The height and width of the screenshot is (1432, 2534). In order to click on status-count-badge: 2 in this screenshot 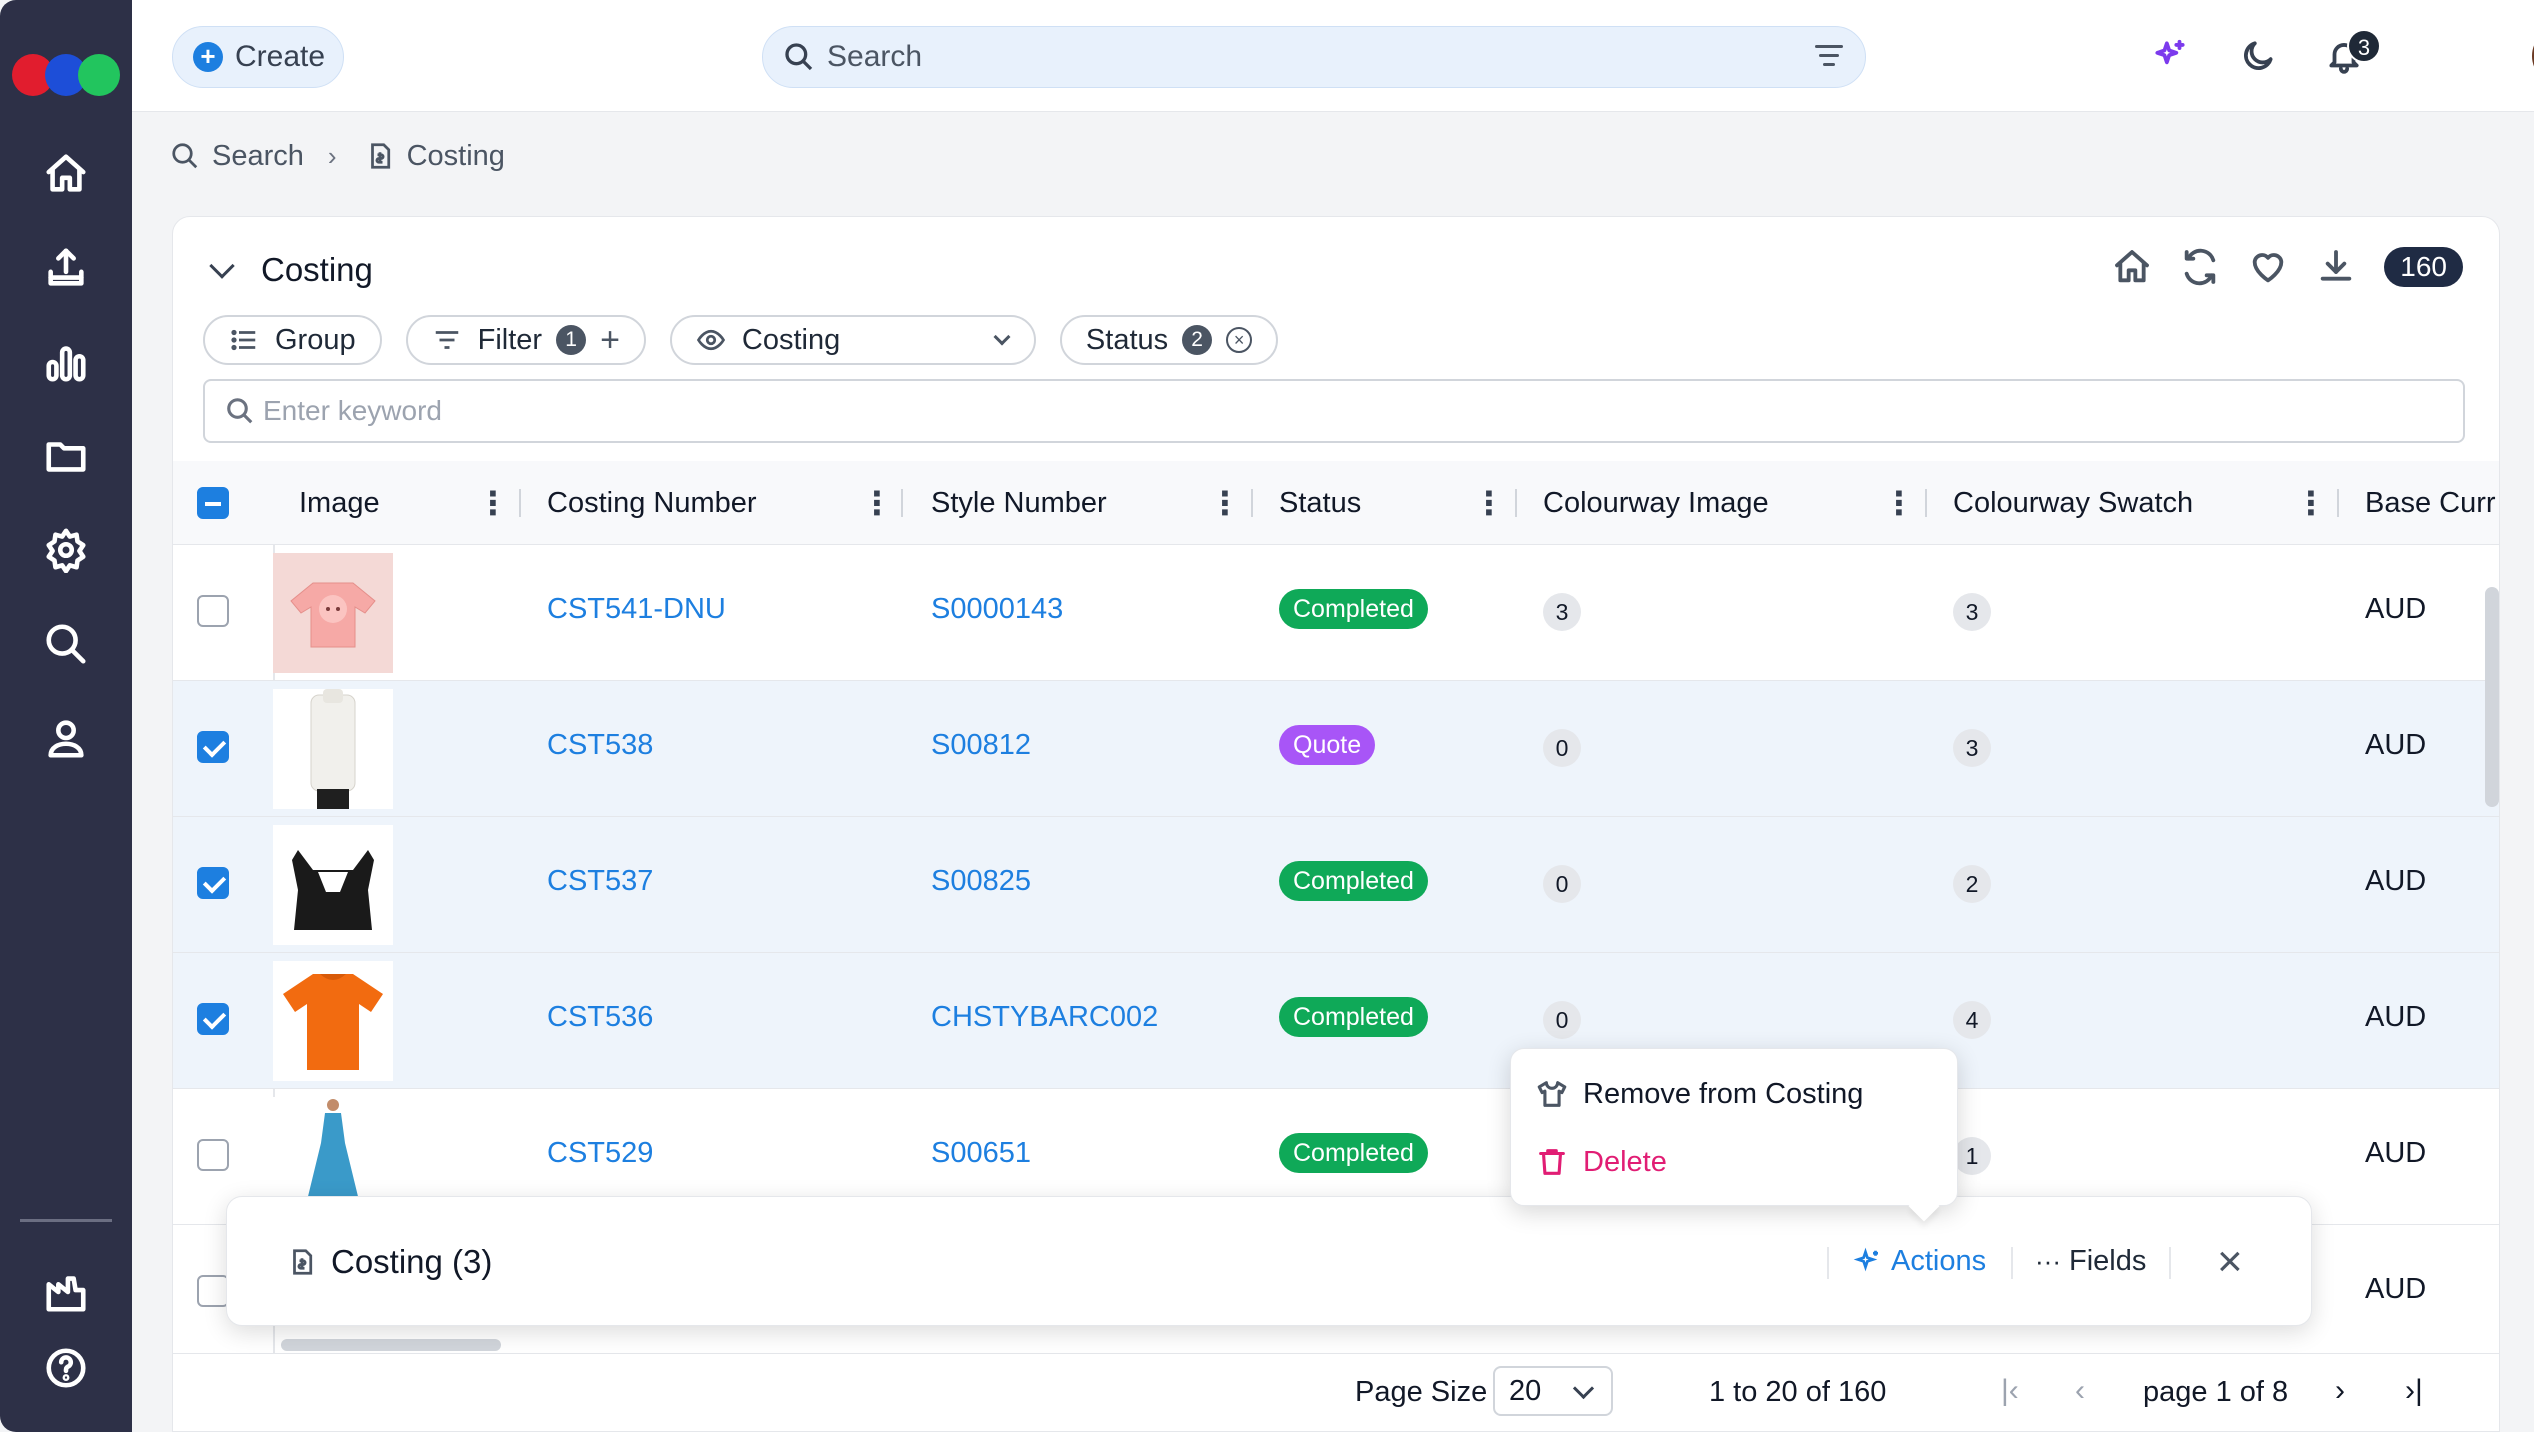, I will do `click(1197, 340)`.